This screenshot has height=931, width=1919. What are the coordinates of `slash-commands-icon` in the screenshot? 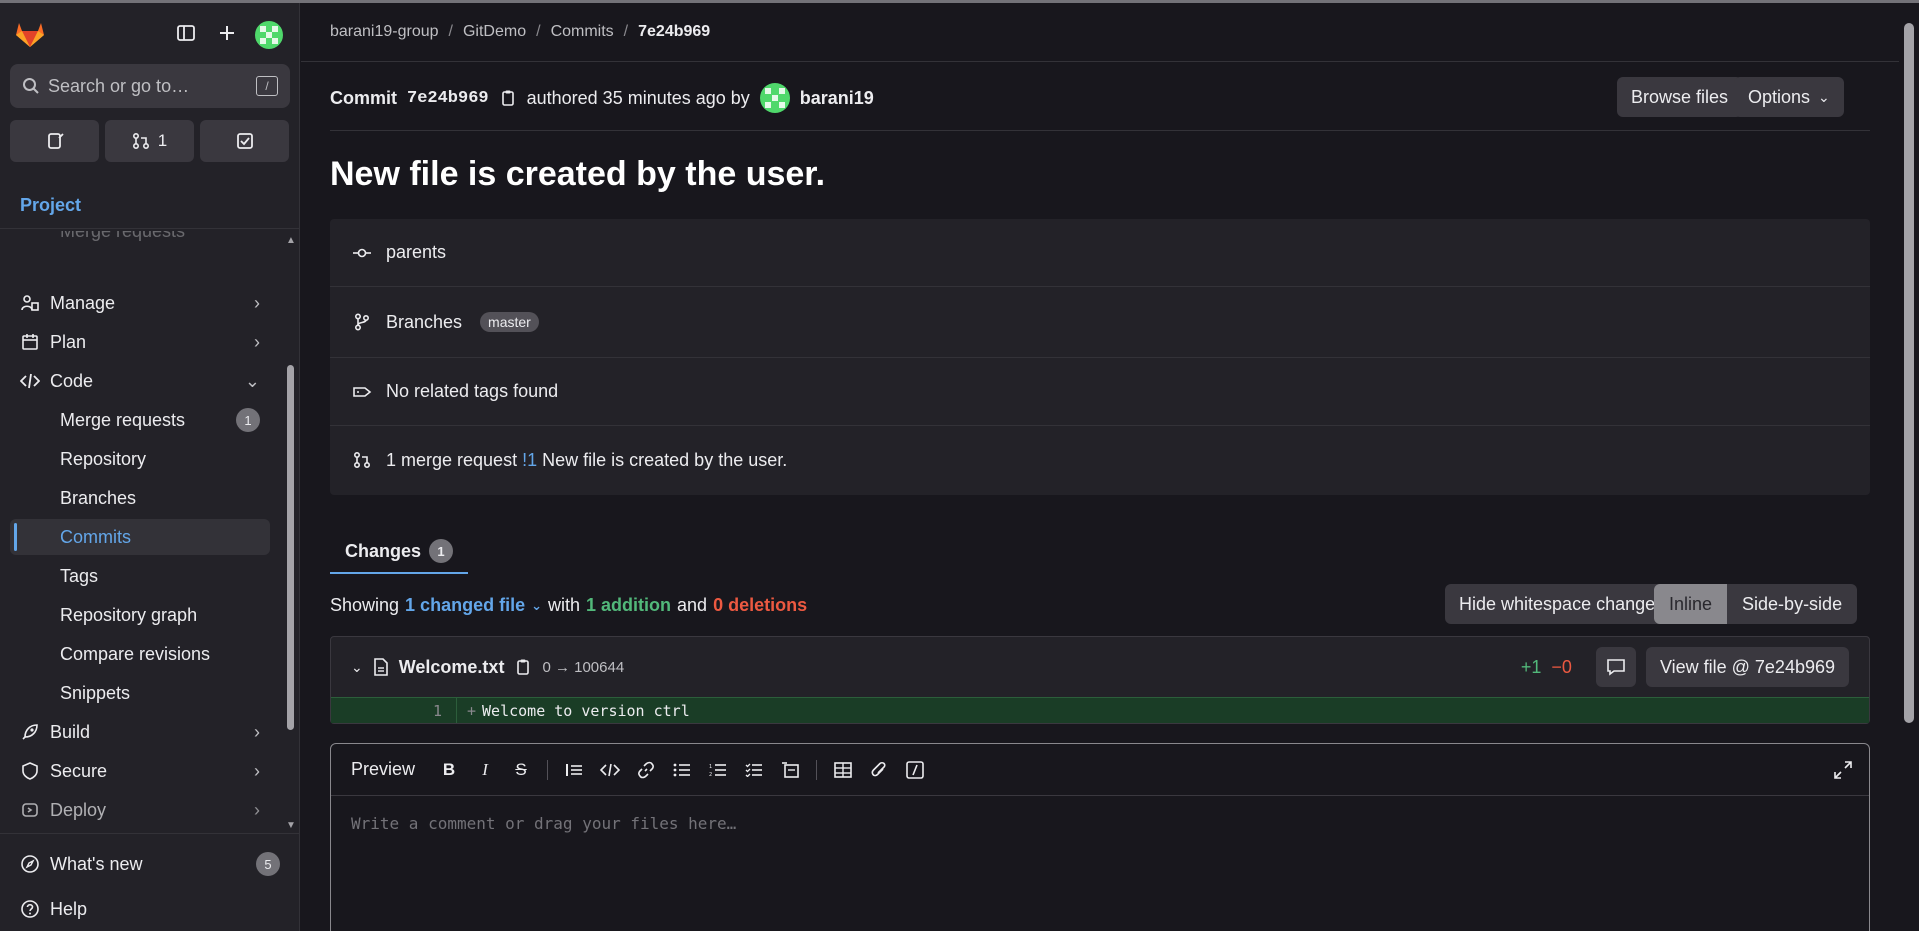 It's located at (915, 770).